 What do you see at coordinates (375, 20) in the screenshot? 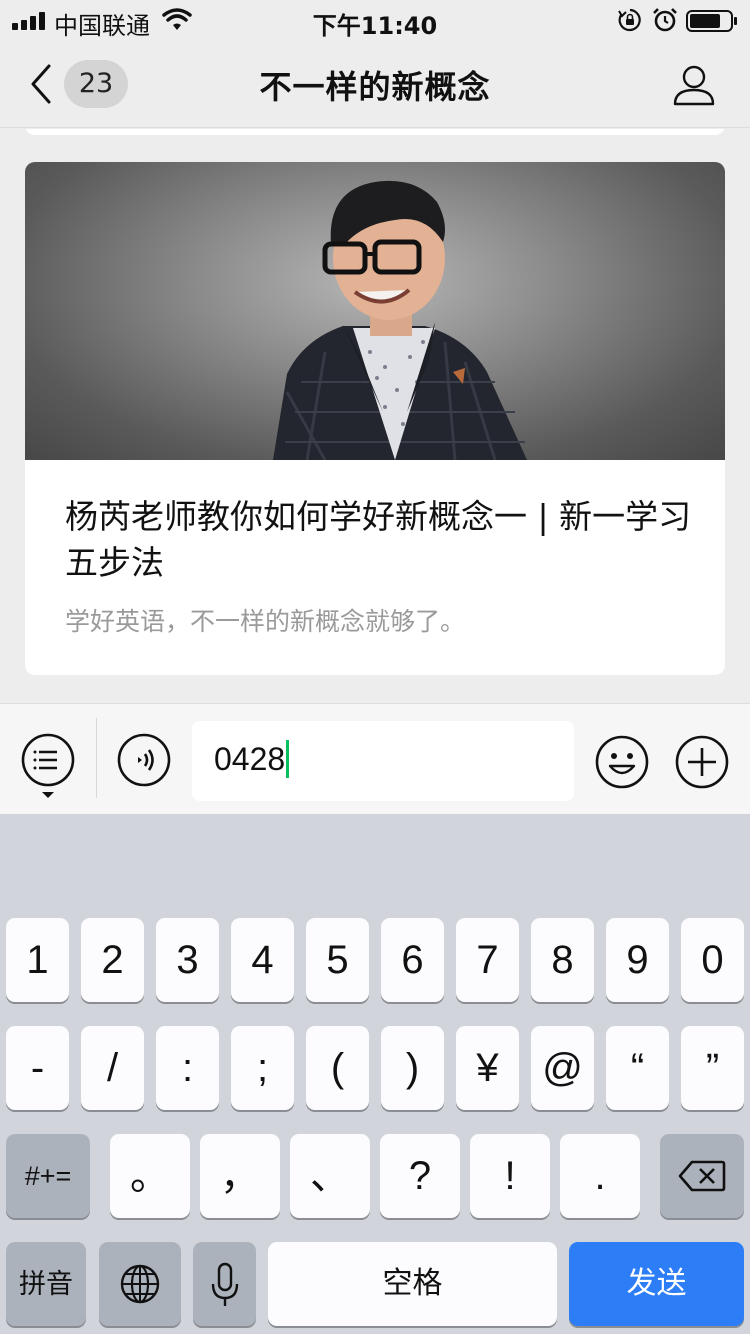
I see `status-bar: 中国联通 下午11:40` at bounding box center [375, 20].